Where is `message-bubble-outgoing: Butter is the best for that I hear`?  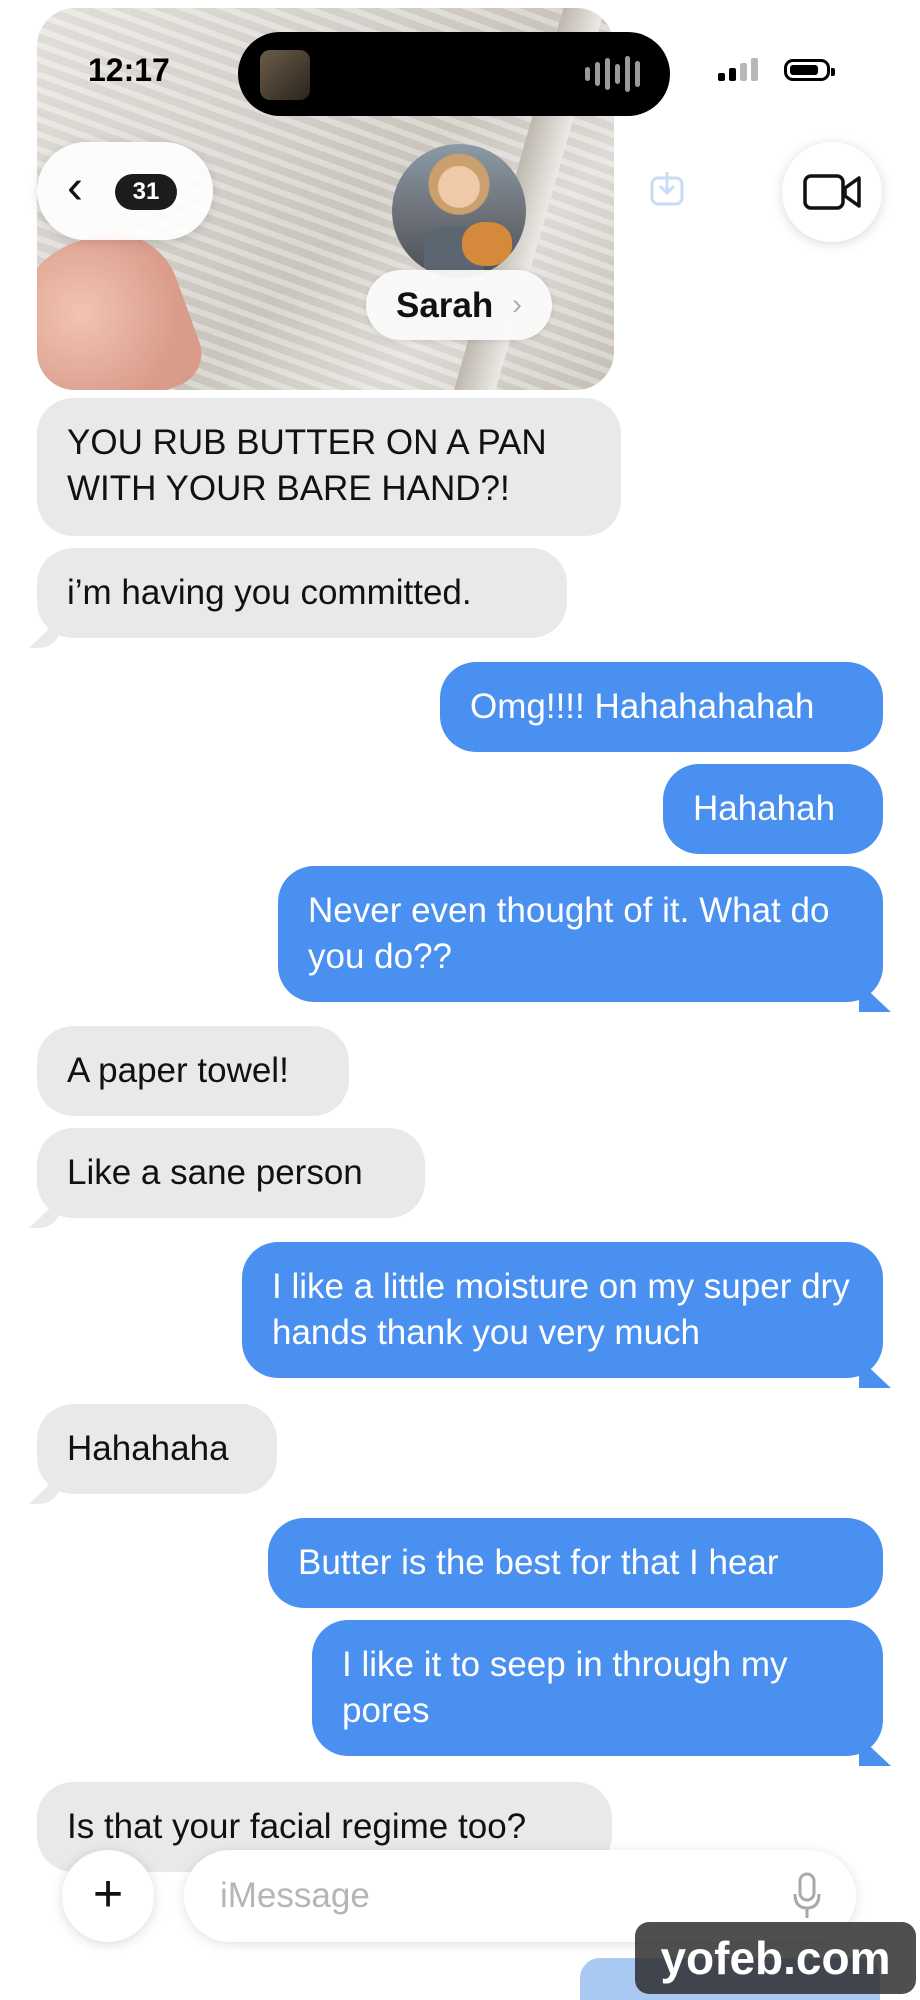 message-bubble-outgoing: Butter is the best for that I hear is located at coordinates (575, 1563).